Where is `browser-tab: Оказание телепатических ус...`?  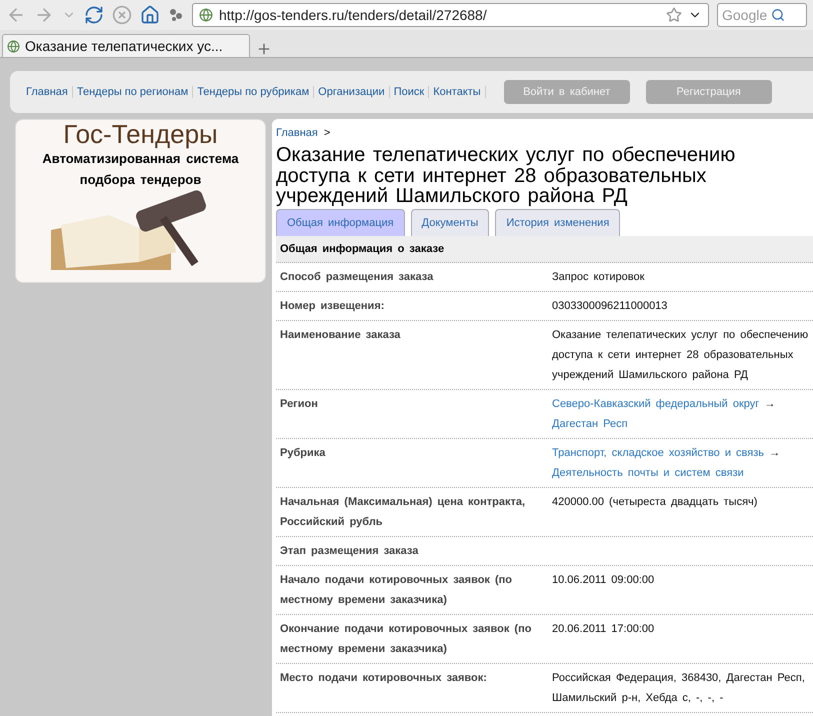 browser-tab: Оказание телепатических ус... is located at coordinates (126, 45).